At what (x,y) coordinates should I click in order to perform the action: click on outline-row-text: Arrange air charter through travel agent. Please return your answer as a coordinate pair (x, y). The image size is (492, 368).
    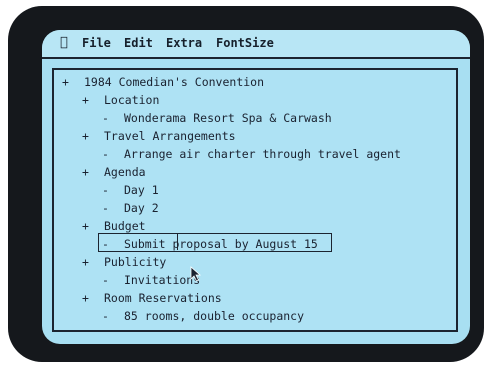
    Looking at the image, I should click on (262, 154).